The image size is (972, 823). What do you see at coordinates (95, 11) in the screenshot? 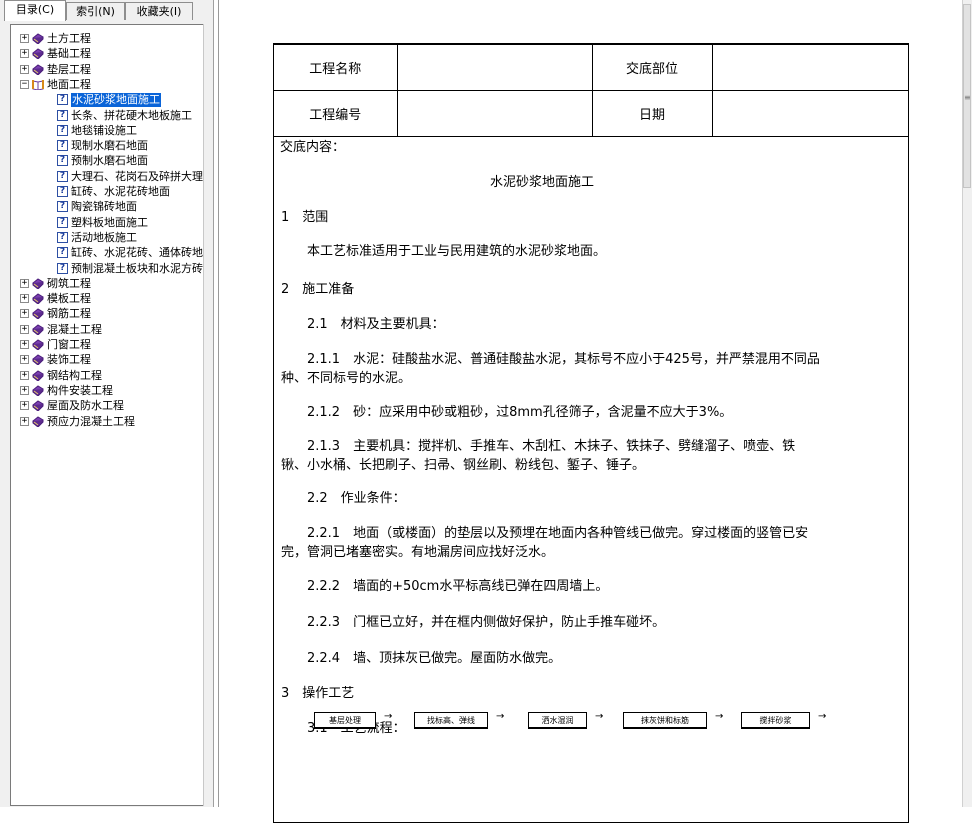
I see `tab-index: 索引(N)` at bounding box center [95, 11].